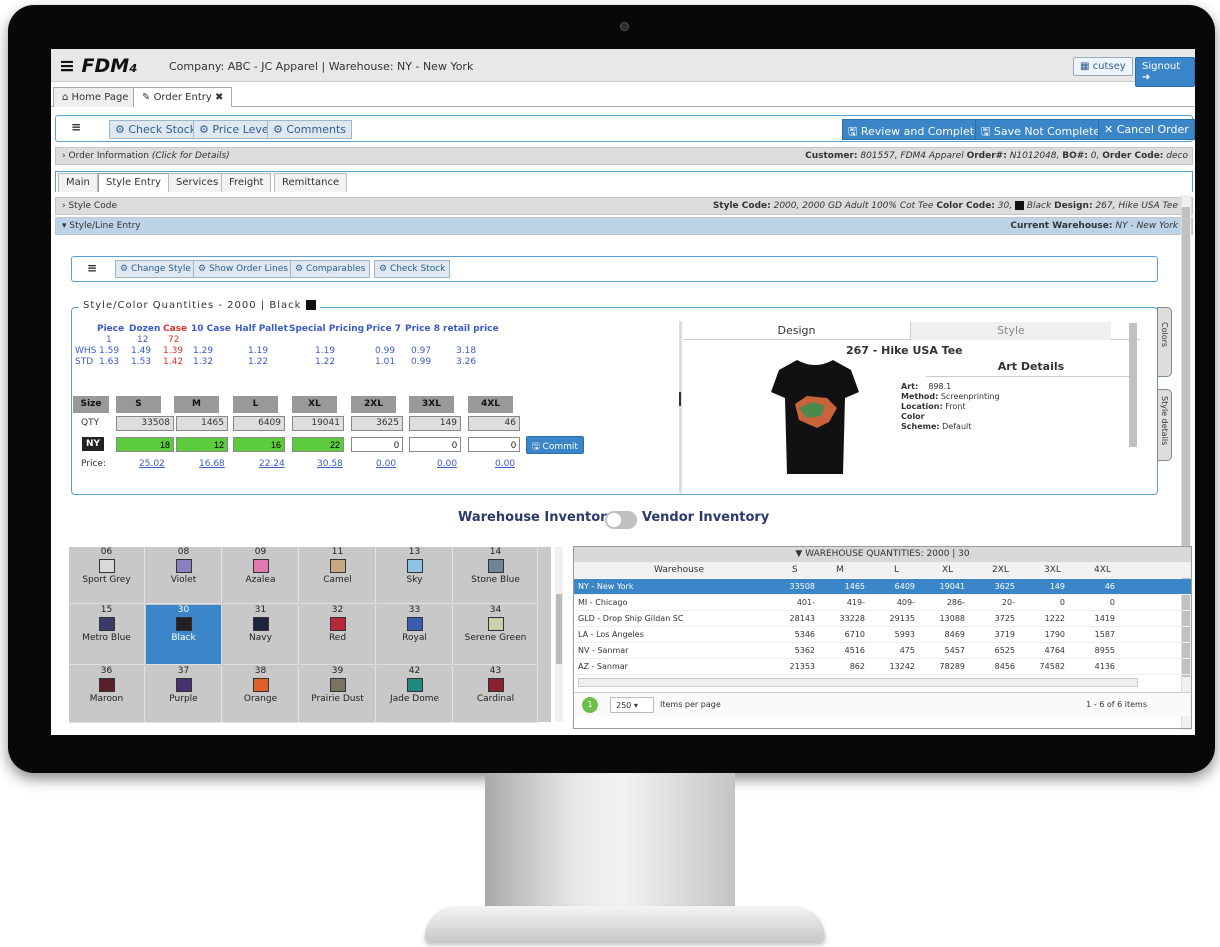 The image size is (1220, 947). Describe the element at coordinates (1164, 342) in the screenshot. I see `colors-side-tab: Colors` at that location.